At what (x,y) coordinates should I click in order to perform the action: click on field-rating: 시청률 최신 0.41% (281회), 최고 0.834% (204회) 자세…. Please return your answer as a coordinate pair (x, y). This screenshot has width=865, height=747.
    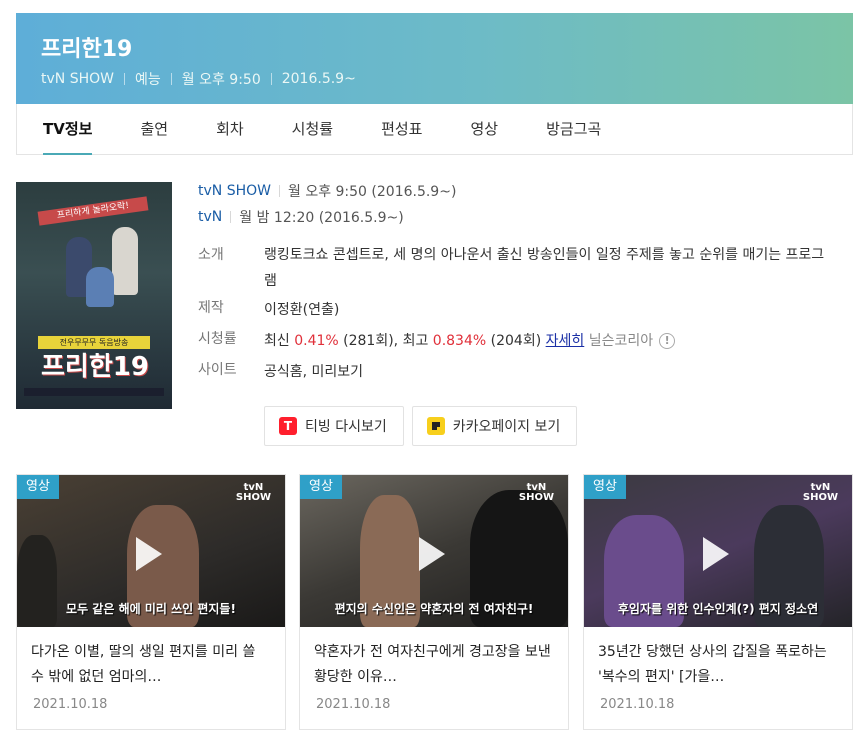
    Looking at the image, I should click on (437, 341).